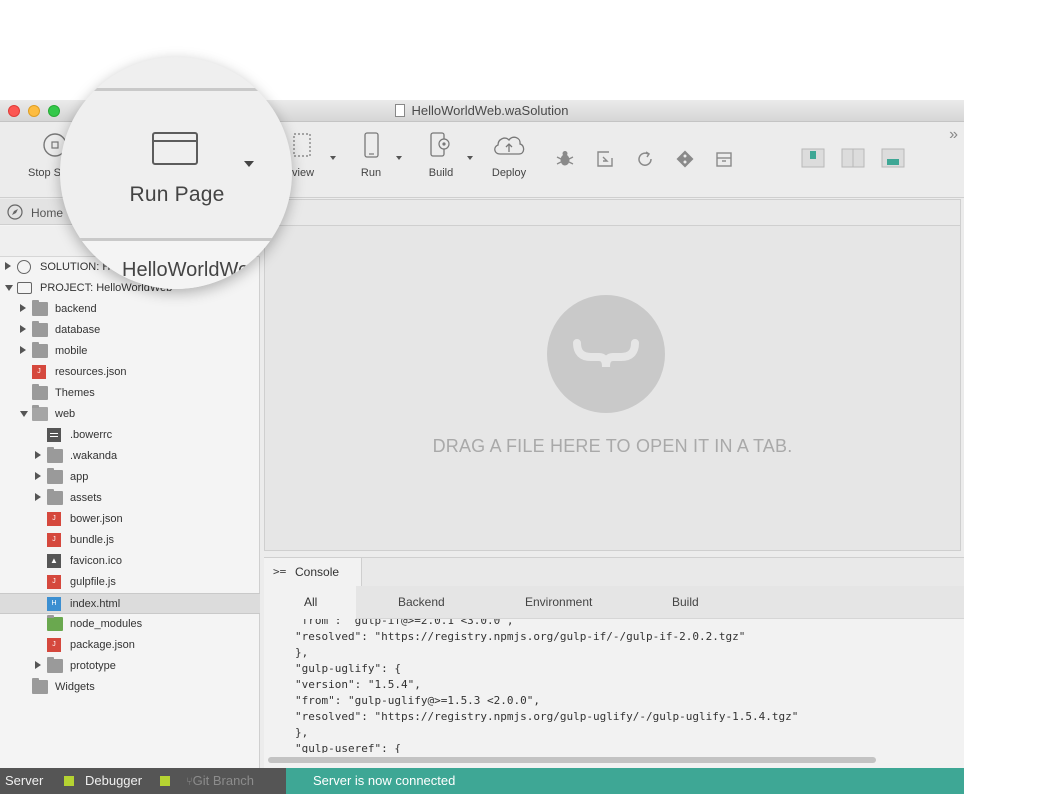 The height and width of the screenshot is (794, 1064). Describe the element at coordinates (953, 135) in the screenshot. I see `toolbar-overflow-chevron: »` at that location.